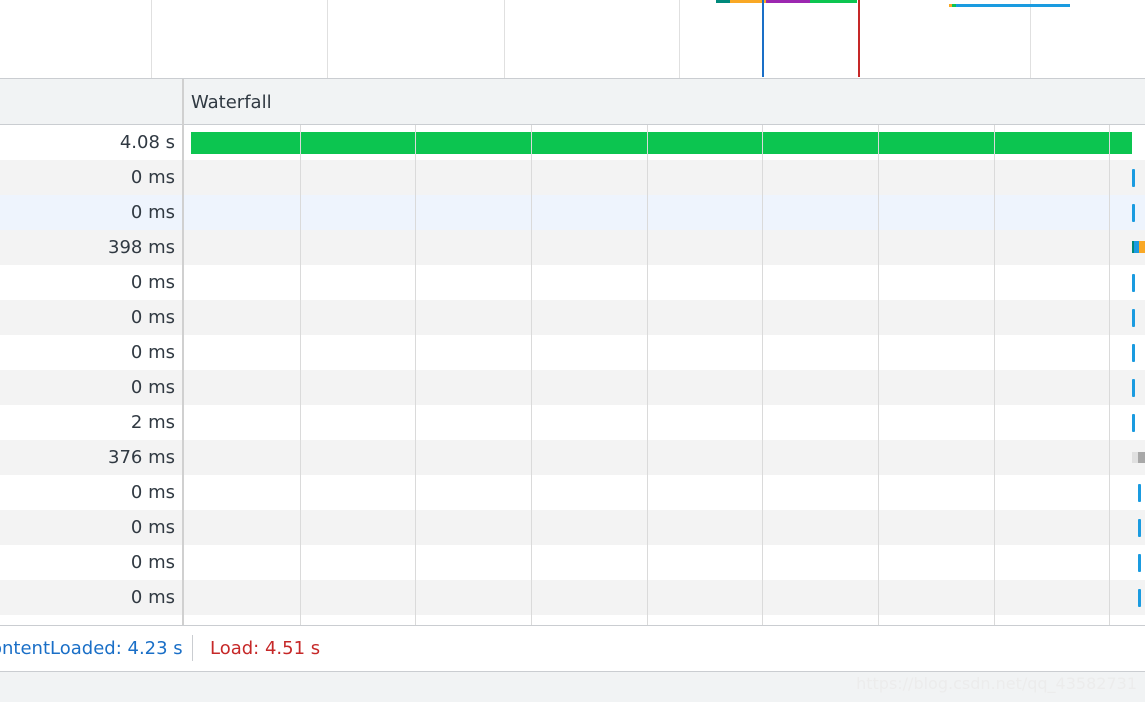 The image size is (1145, 702). What do you see at coordinates (231, 102) in the screenshot?
I see `waterfall-header-label: Waterfall` at bounding box center [231, 102].